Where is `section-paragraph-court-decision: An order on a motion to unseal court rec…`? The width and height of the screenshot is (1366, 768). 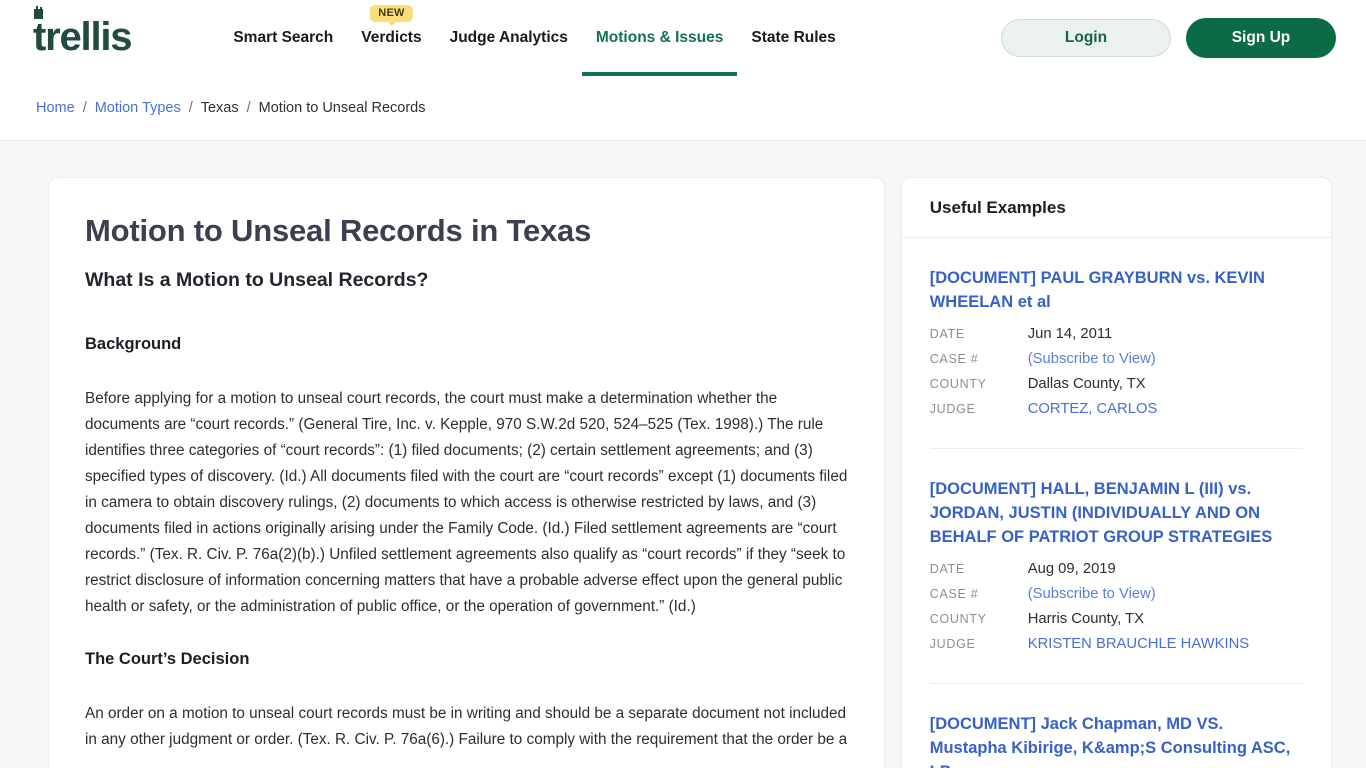
section-paragraph-court-decision: An order on a motion to unseal court rec… is located at coordinates (466, 726).